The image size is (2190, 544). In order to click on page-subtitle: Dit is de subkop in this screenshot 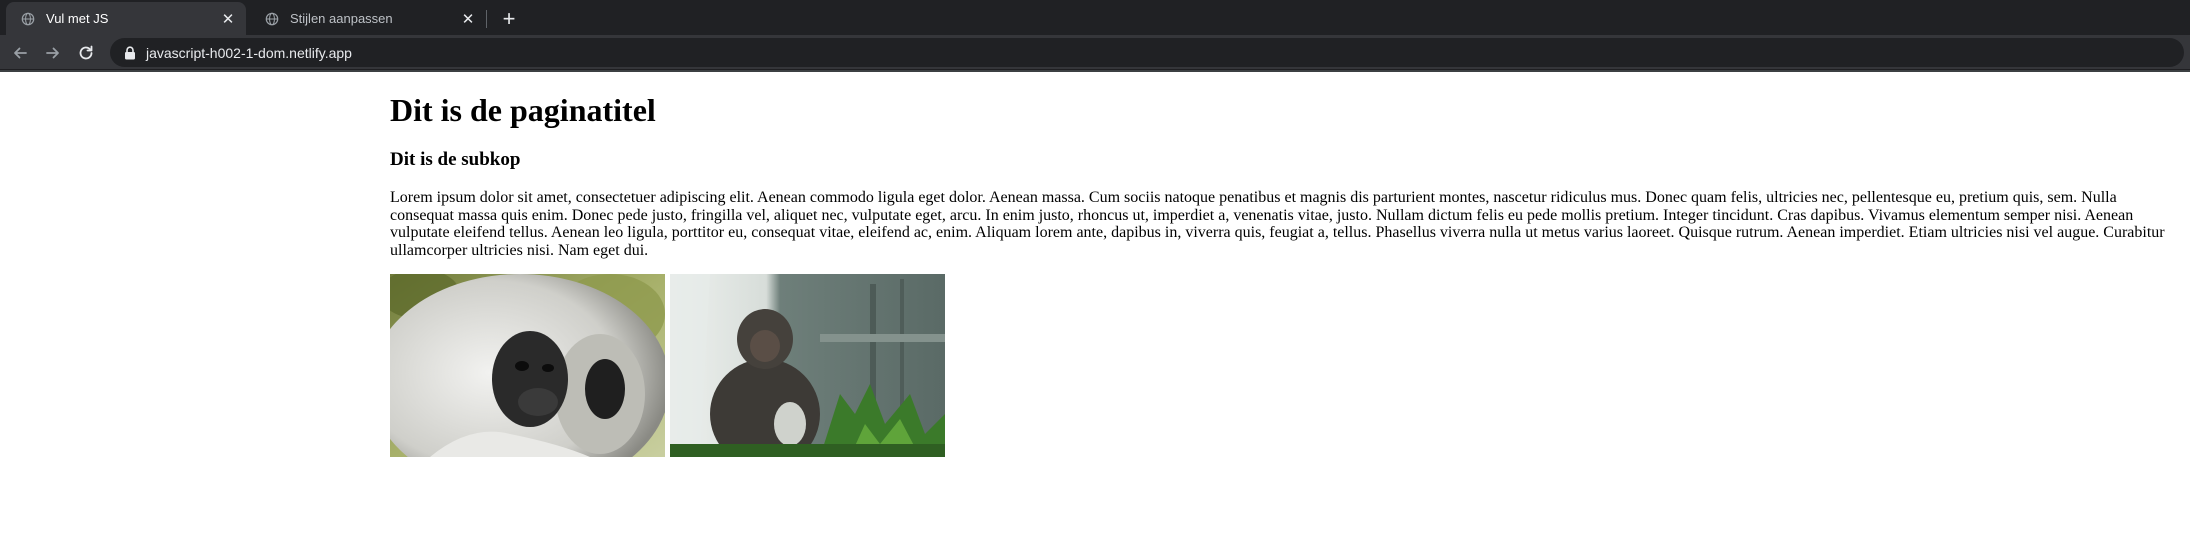, I will do `click(455, 159)`.